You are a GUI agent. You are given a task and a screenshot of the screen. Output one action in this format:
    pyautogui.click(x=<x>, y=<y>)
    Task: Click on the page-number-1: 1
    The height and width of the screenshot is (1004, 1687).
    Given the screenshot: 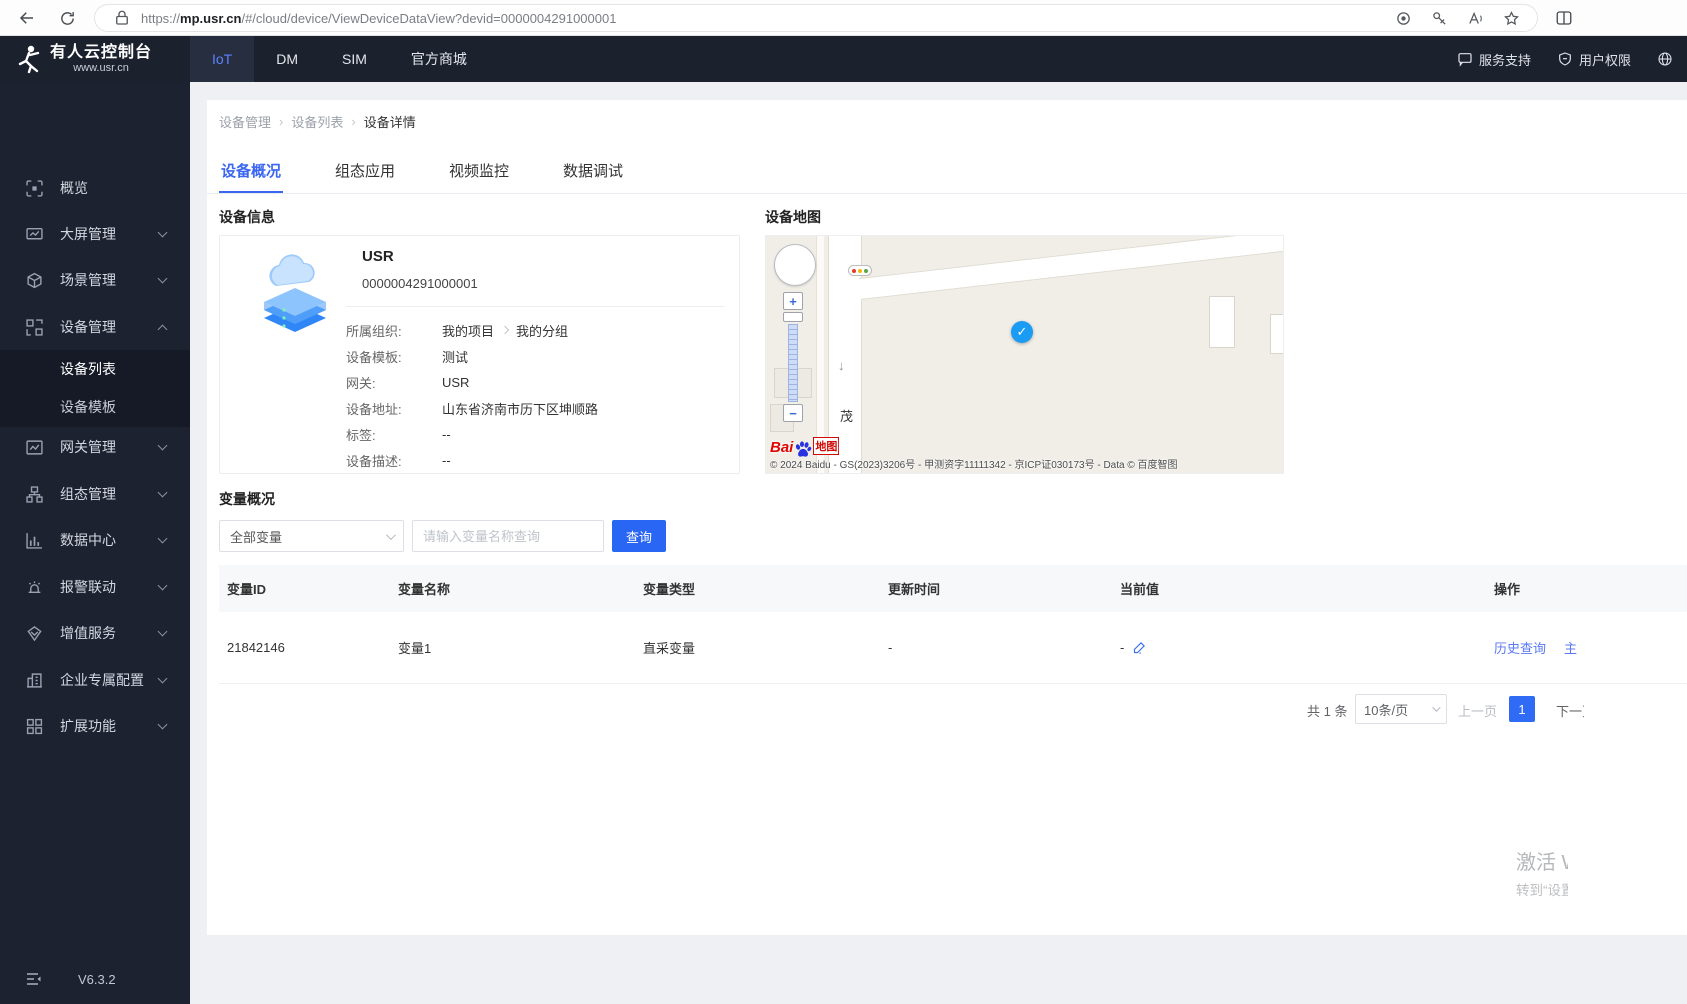 What is the action you would take?
    pyautogui.click(x=1522, y=709)
    